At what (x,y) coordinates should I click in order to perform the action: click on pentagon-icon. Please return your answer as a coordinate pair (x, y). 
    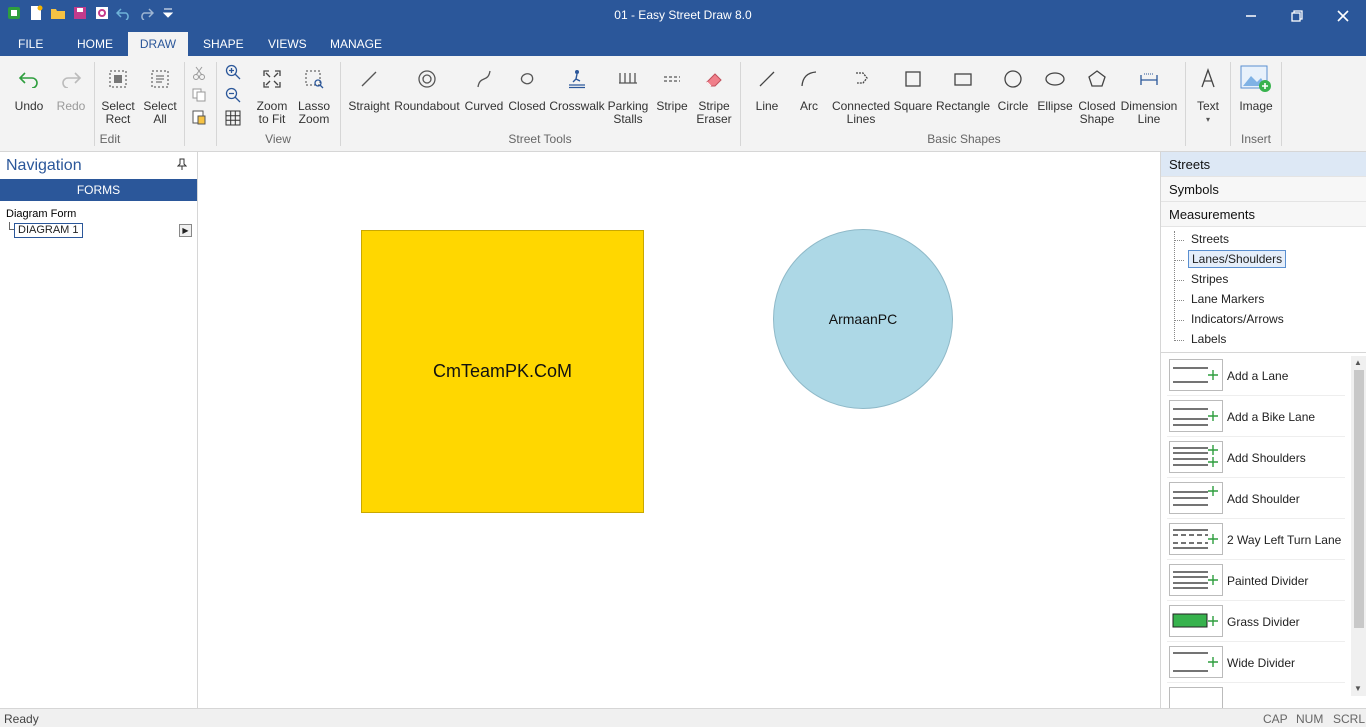
    Looking at the image, I should click on (1097, 79).